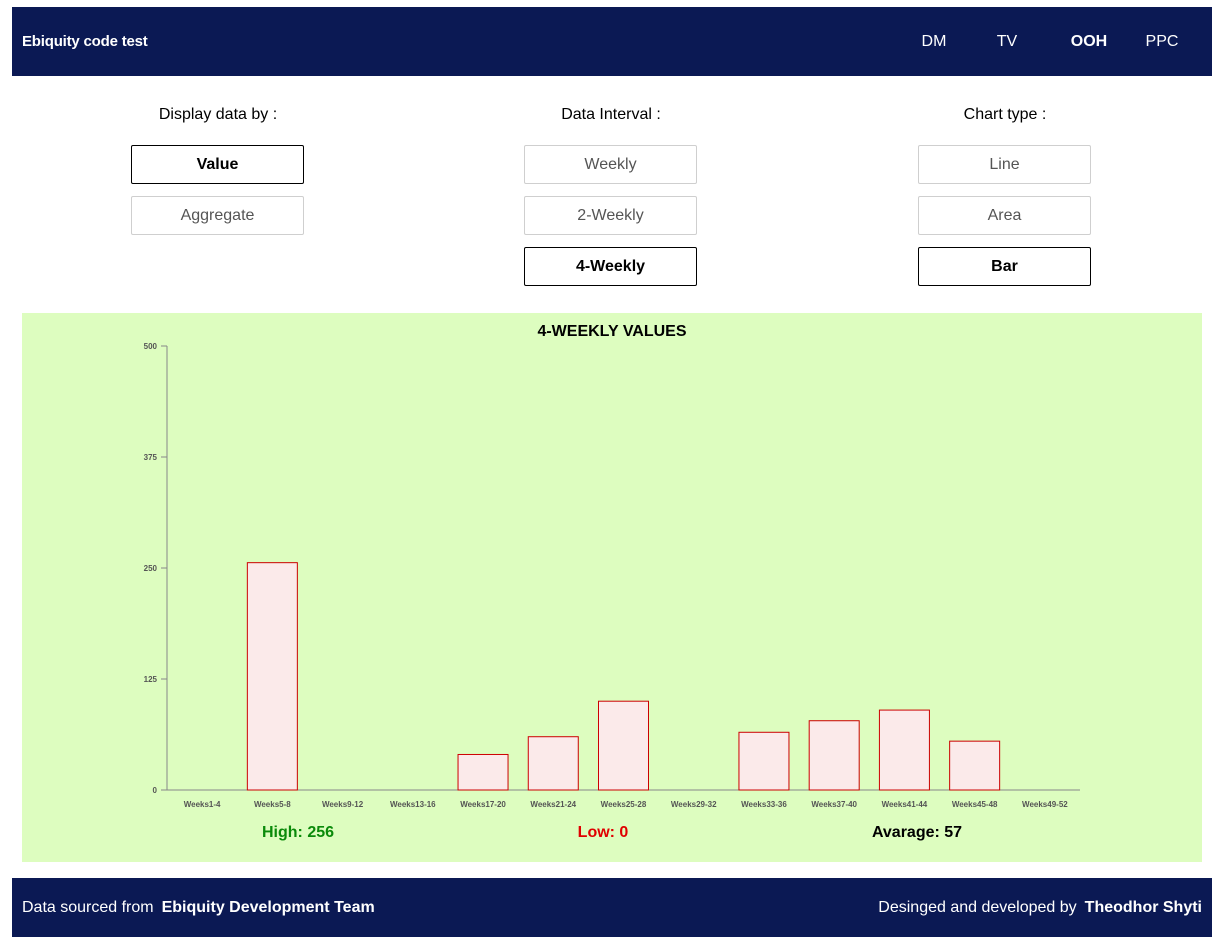 The height and width of the screenshot is (945, 1220). What do you see at coordinates (1004, 215) in the screenshot?
I see `area-chart-button: Area` at bounding box center [1004, 215].